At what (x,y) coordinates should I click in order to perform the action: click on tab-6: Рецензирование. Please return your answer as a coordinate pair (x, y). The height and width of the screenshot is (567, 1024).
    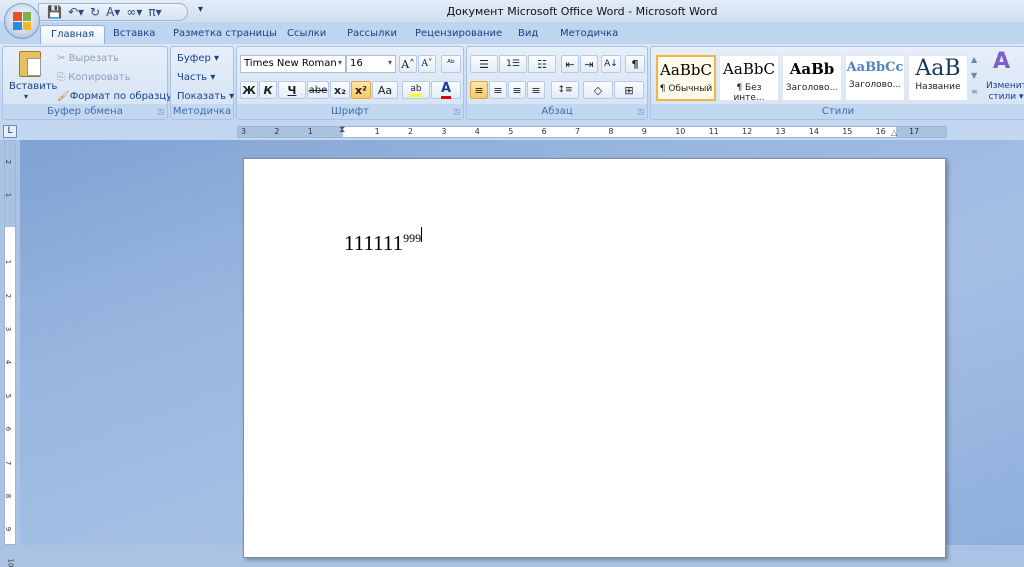
    Looking at the image, I should click on (458, 34).